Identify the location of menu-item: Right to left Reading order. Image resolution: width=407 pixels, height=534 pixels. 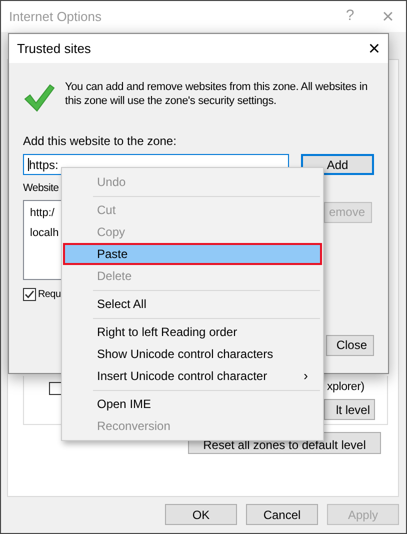
(192, 332).